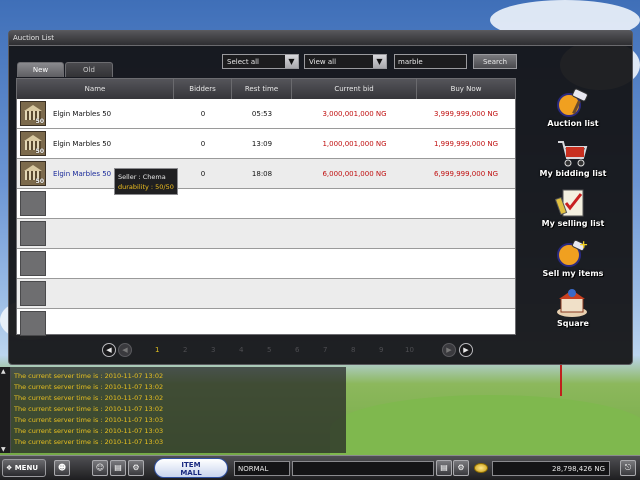 The height and width of the screenshot is (480, 640). Describe the element at coordinates (118, 468) in the screenshot. I see `inventory-icon: ▤` at that location.